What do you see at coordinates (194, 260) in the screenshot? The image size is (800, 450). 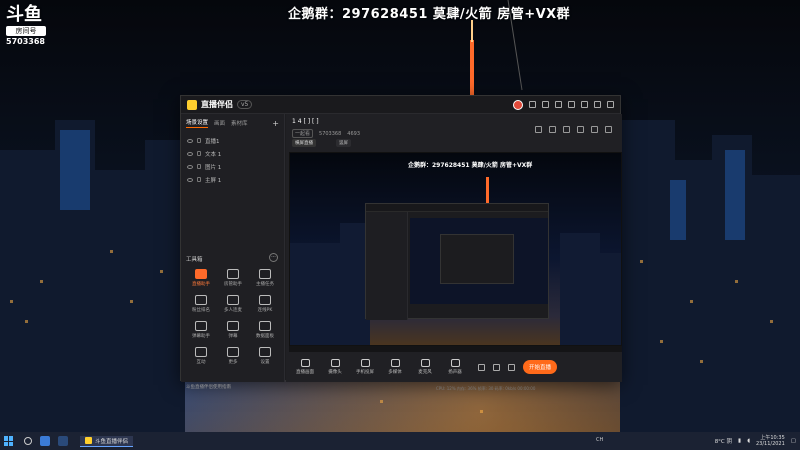 I see `toolbox-title: 工具箱` at bounding box center [194, 260].